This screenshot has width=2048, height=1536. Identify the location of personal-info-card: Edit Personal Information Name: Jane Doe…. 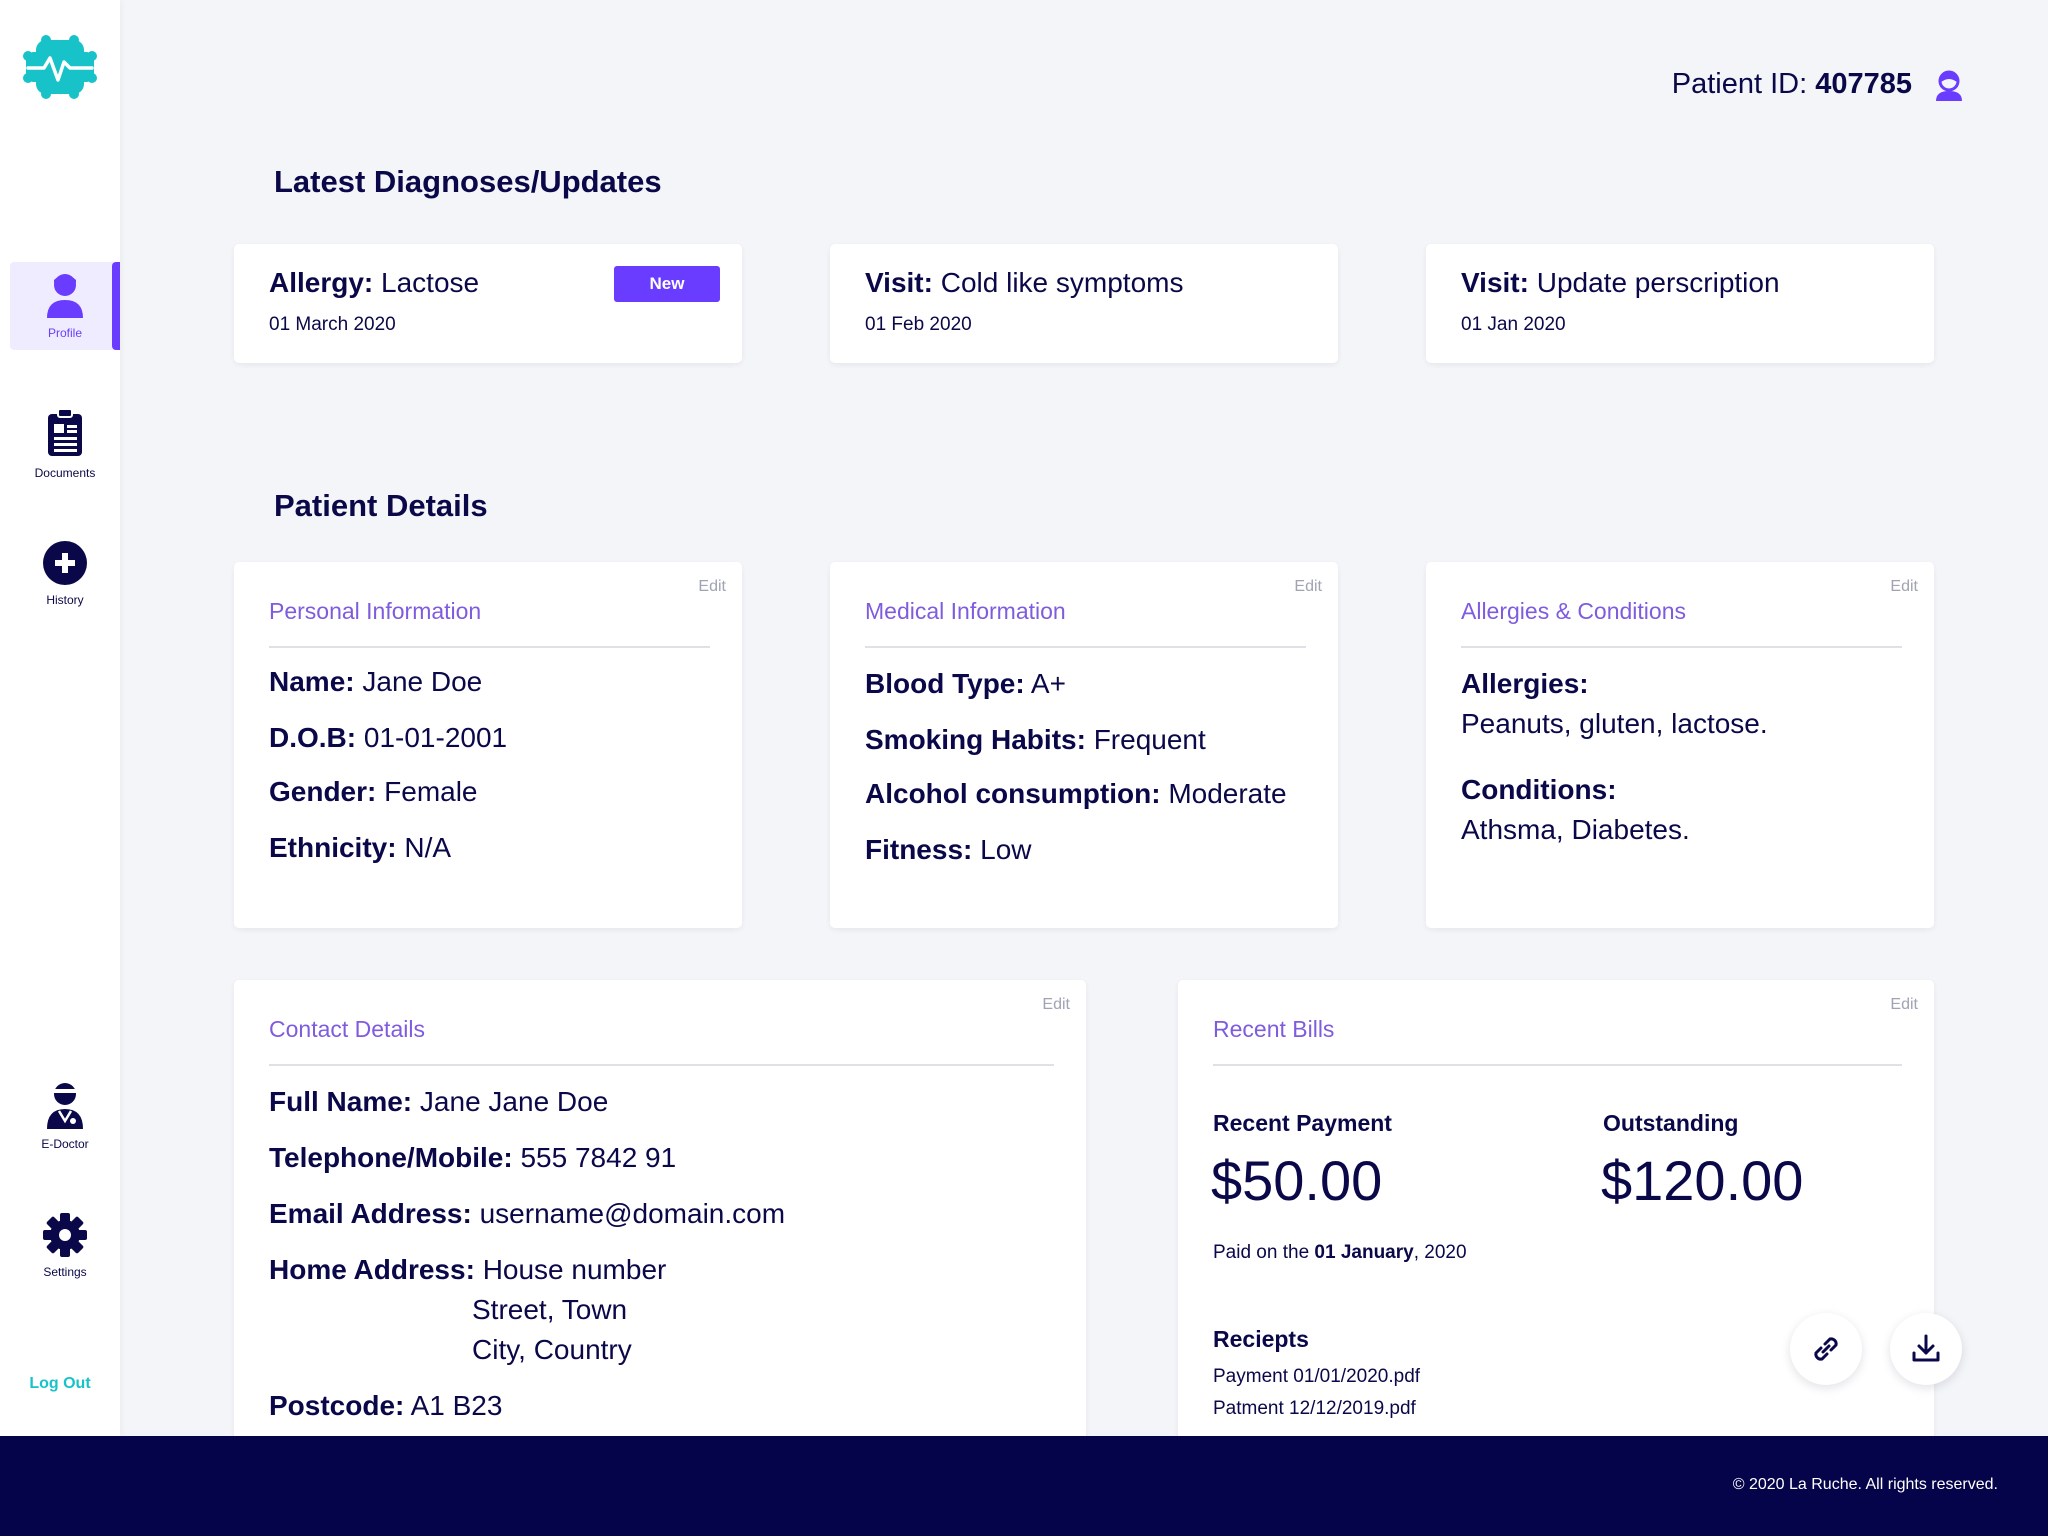
(488, 745).